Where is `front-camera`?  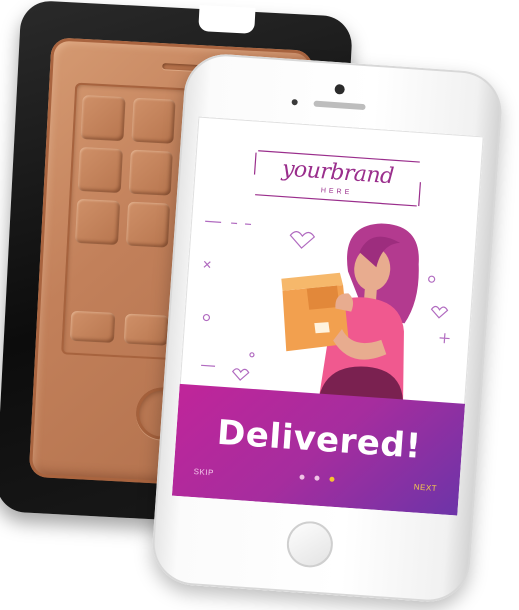
front-camera is located at coordinates (340, 89).